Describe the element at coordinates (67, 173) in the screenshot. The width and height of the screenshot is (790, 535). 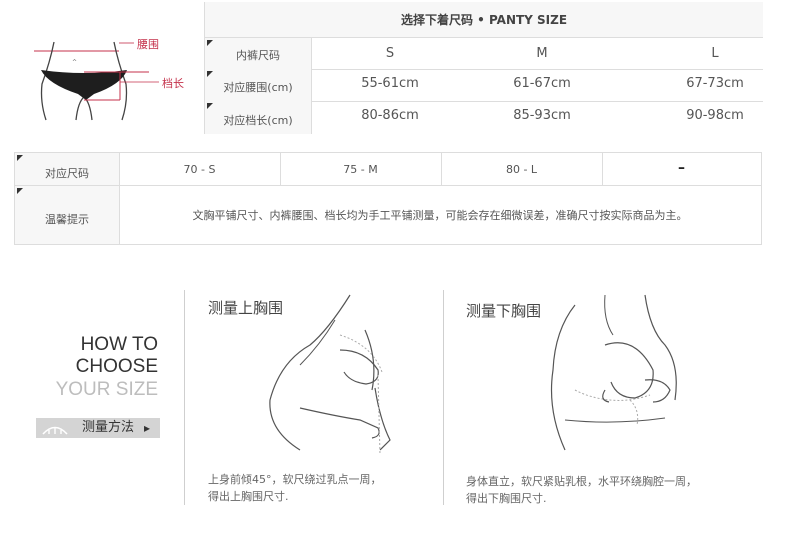
I see `bra-size-label: 对应尺码` at that location.